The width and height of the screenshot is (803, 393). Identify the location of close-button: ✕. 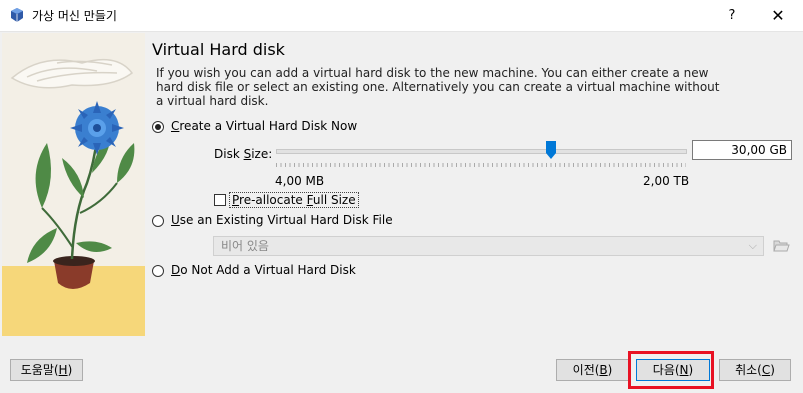
(778, 15).